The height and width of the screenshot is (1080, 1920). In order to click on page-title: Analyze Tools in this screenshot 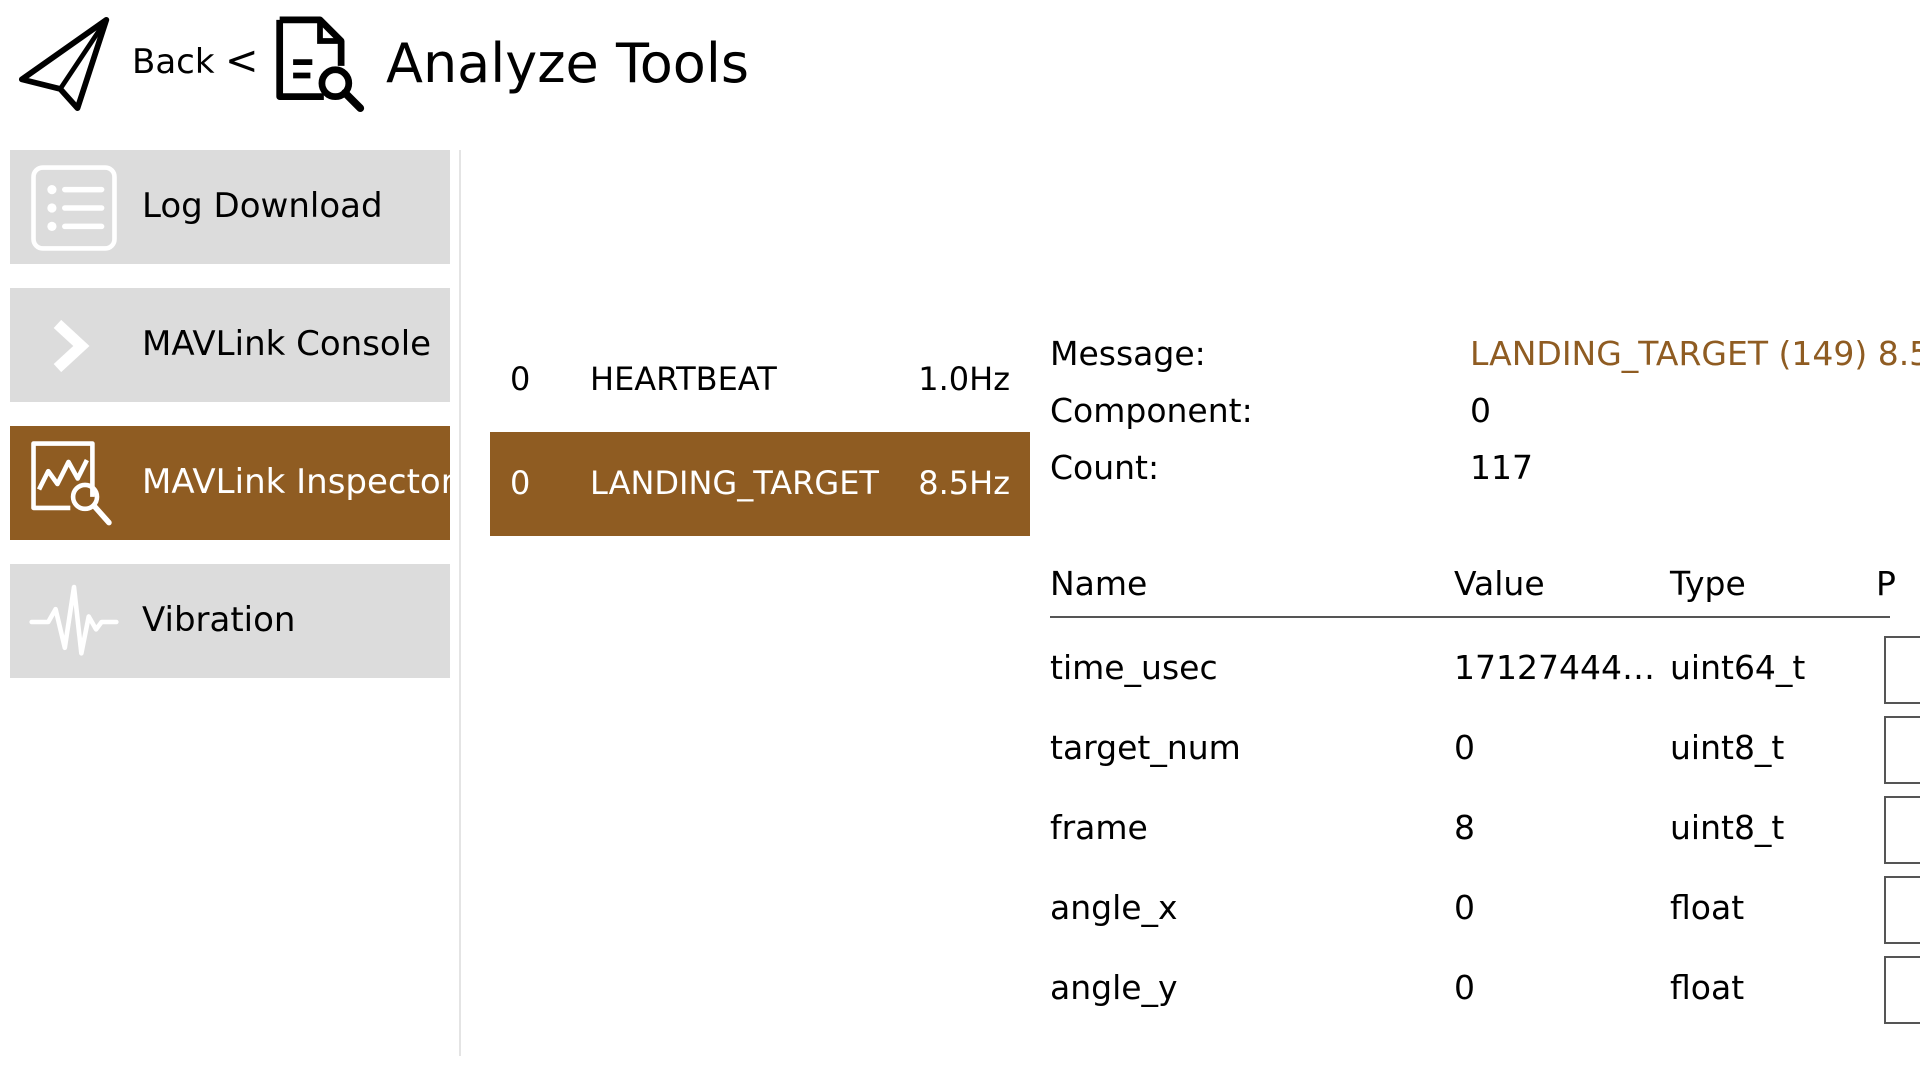, I will do `click(567, 63)`.